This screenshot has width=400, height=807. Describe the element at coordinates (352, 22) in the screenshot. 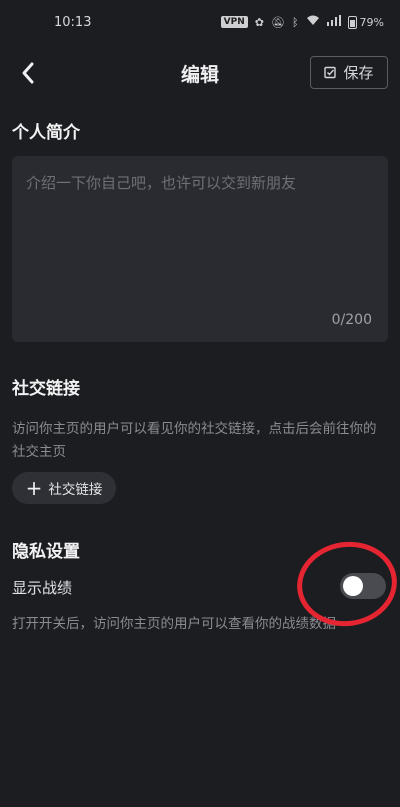

I see `battery-icon` at that location.